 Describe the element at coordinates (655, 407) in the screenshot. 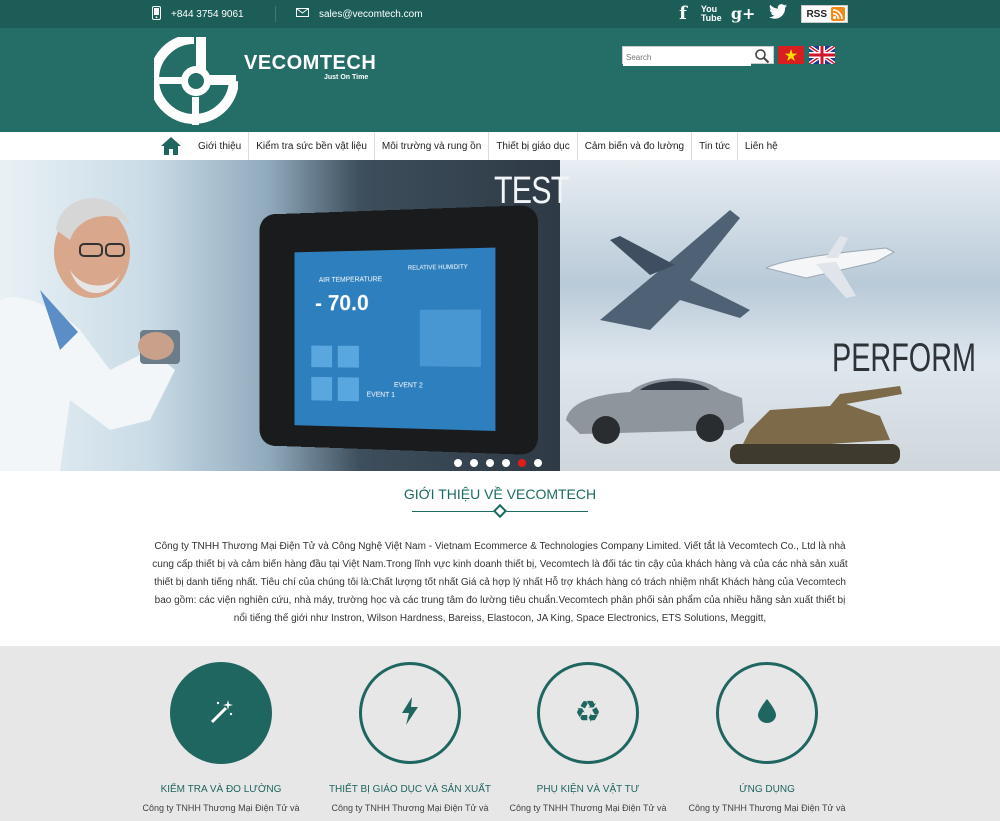

I see `sports-car-image` at that location.